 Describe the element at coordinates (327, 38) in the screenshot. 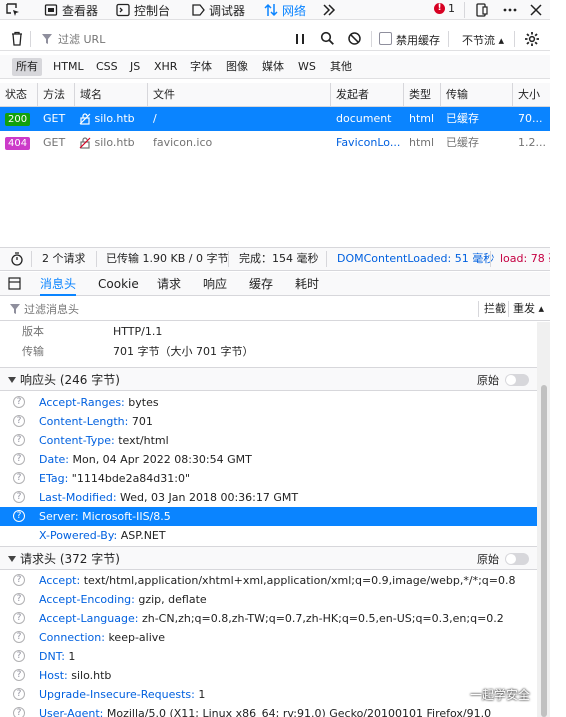

I see `search-button` at that location.